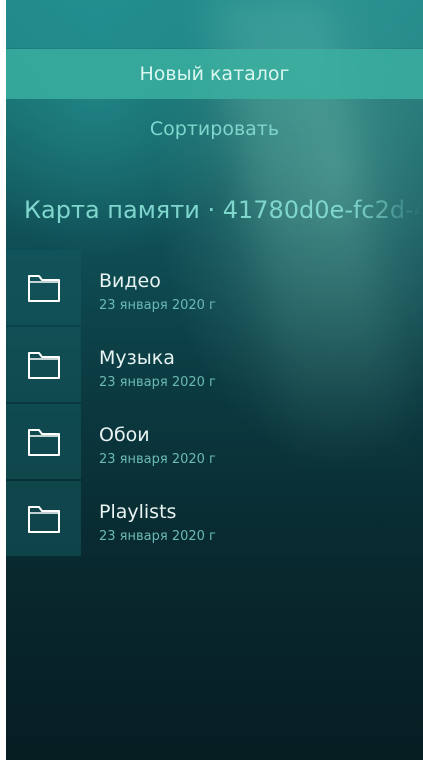 The width and height of the screenshot is (423, 760). Describe the element at coordinates (130, 281) in the screenshot. I see `list-item-name: Видео` at that location.